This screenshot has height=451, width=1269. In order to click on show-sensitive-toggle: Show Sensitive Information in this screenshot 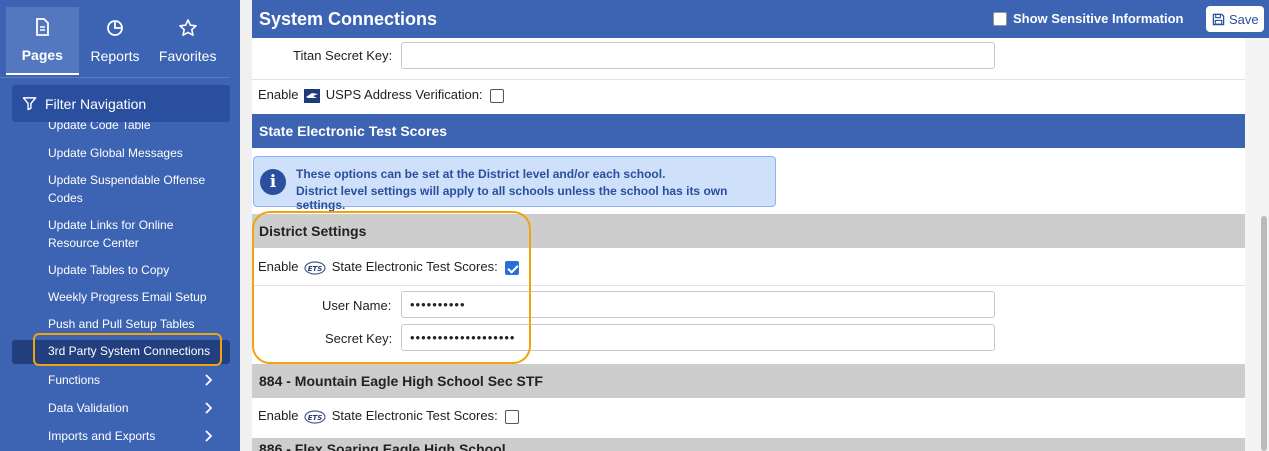, I will do `click(1088, 18)`.